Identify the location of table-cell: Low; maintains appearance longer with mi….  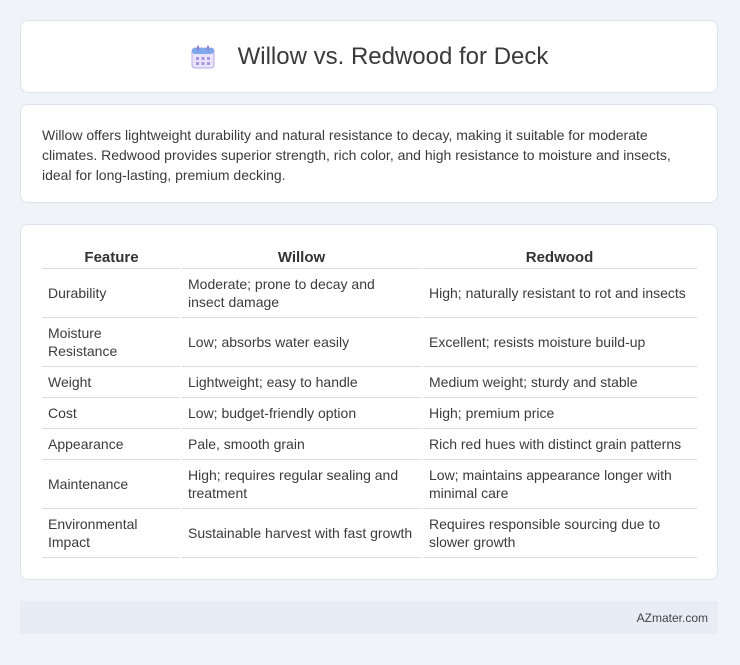
(559, 484).